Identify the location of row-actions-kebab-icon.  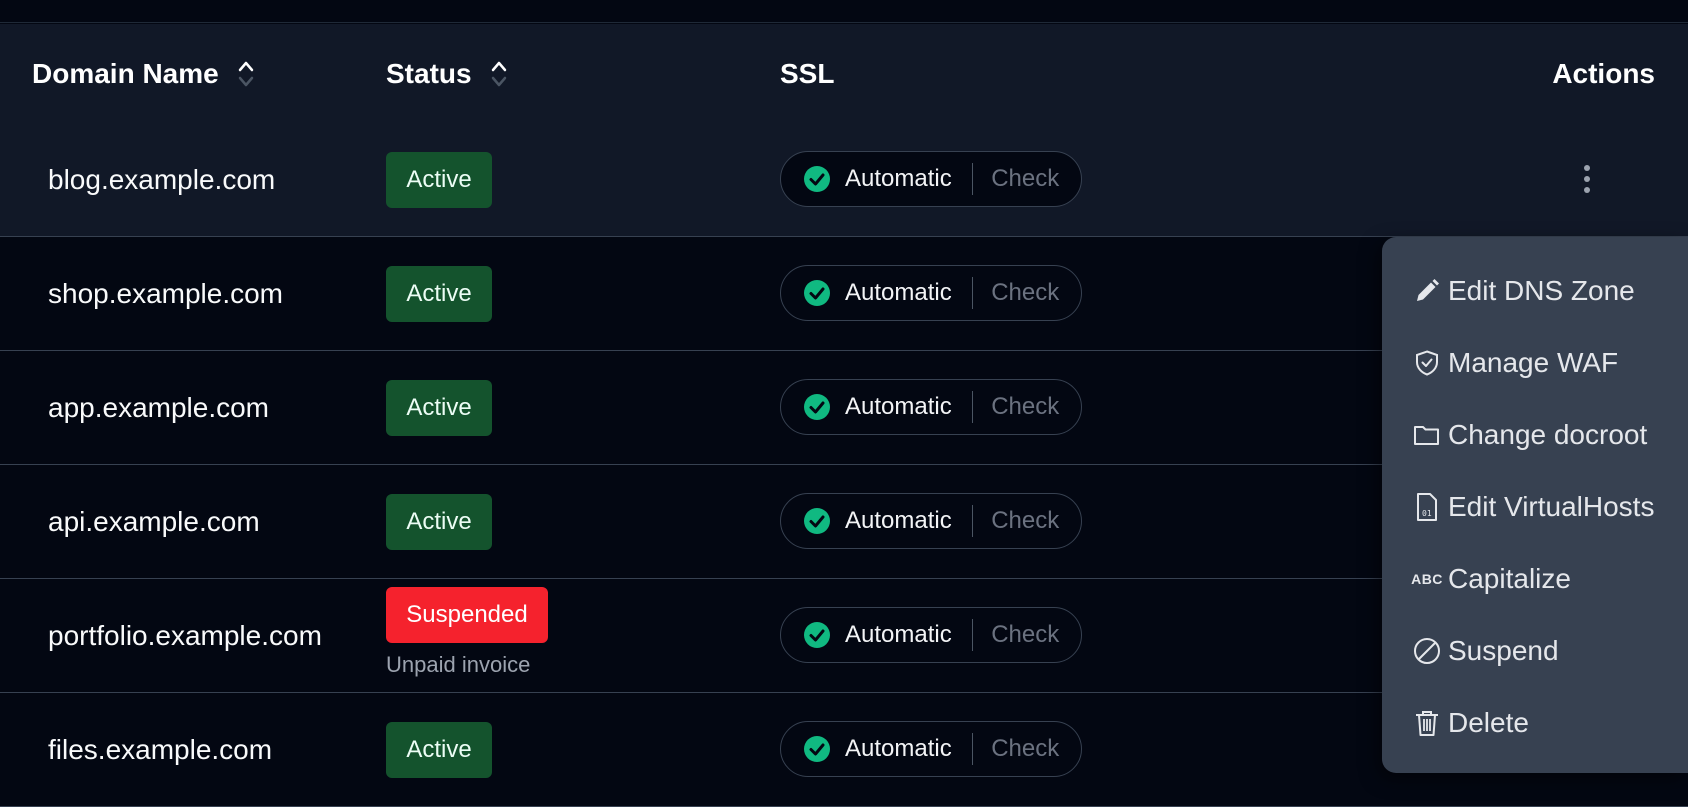
(1587, 179).